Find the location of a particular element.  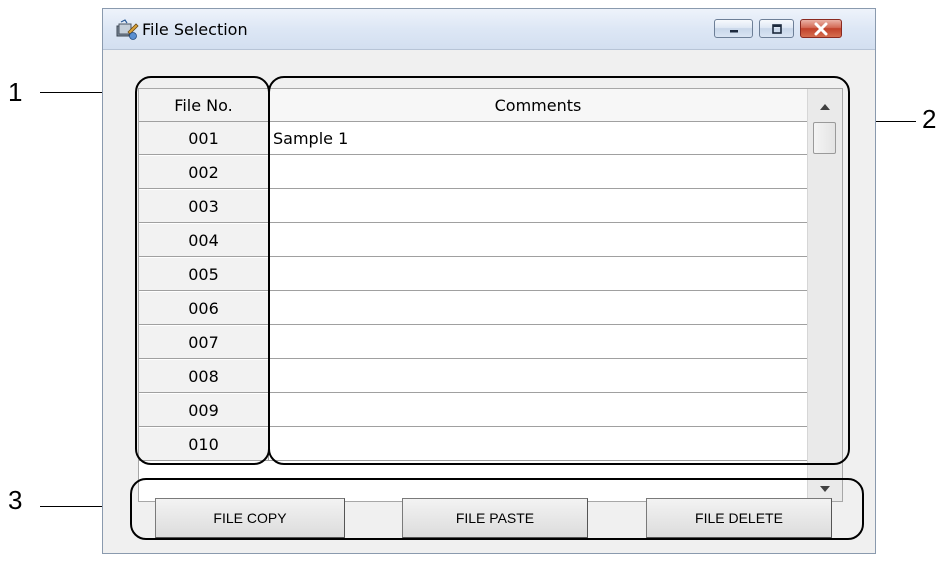

callout-2: 2 is located at coordinates (929, 119).